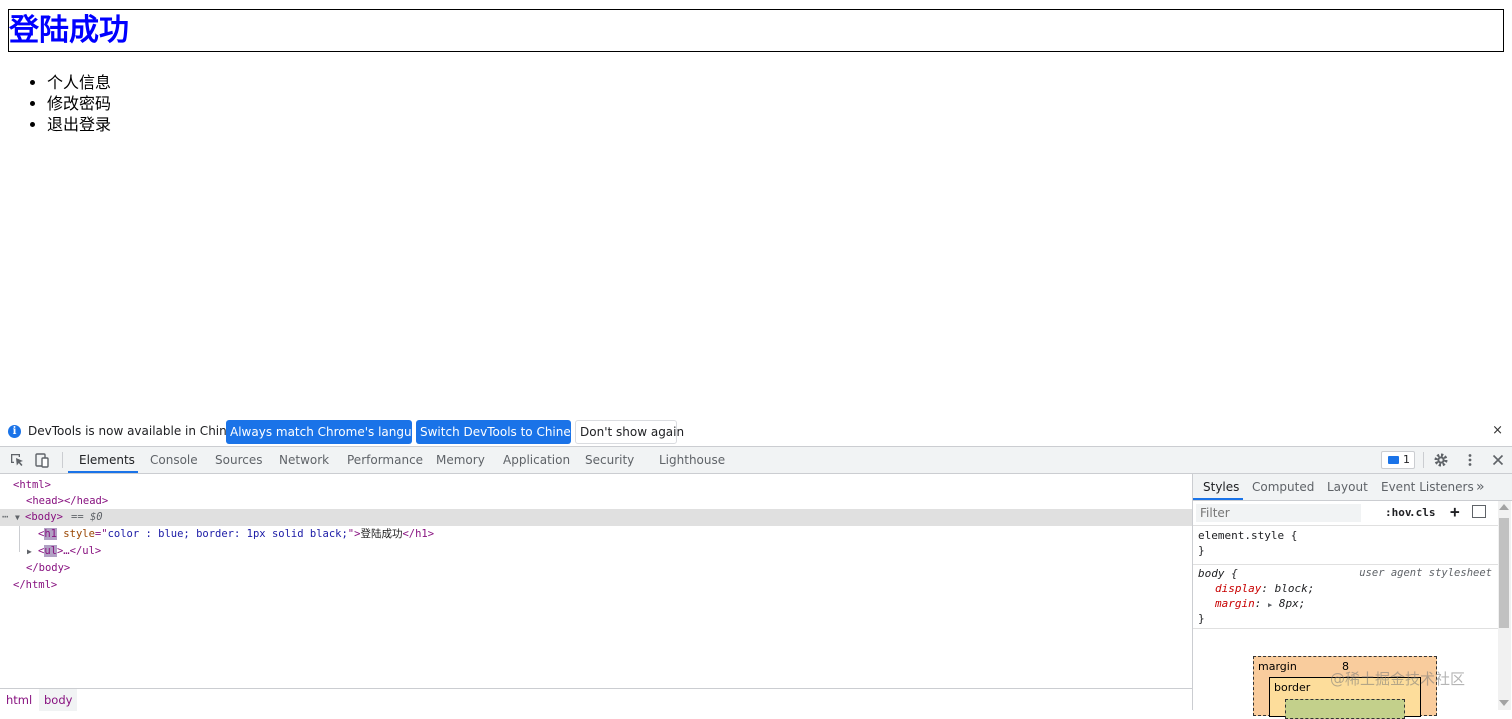 This screenshot has width=1512, height=719. Describe the element at coordinates (692, 460) in the screenshot. I see `tab-lighthouse: Lighthouse` at that location.